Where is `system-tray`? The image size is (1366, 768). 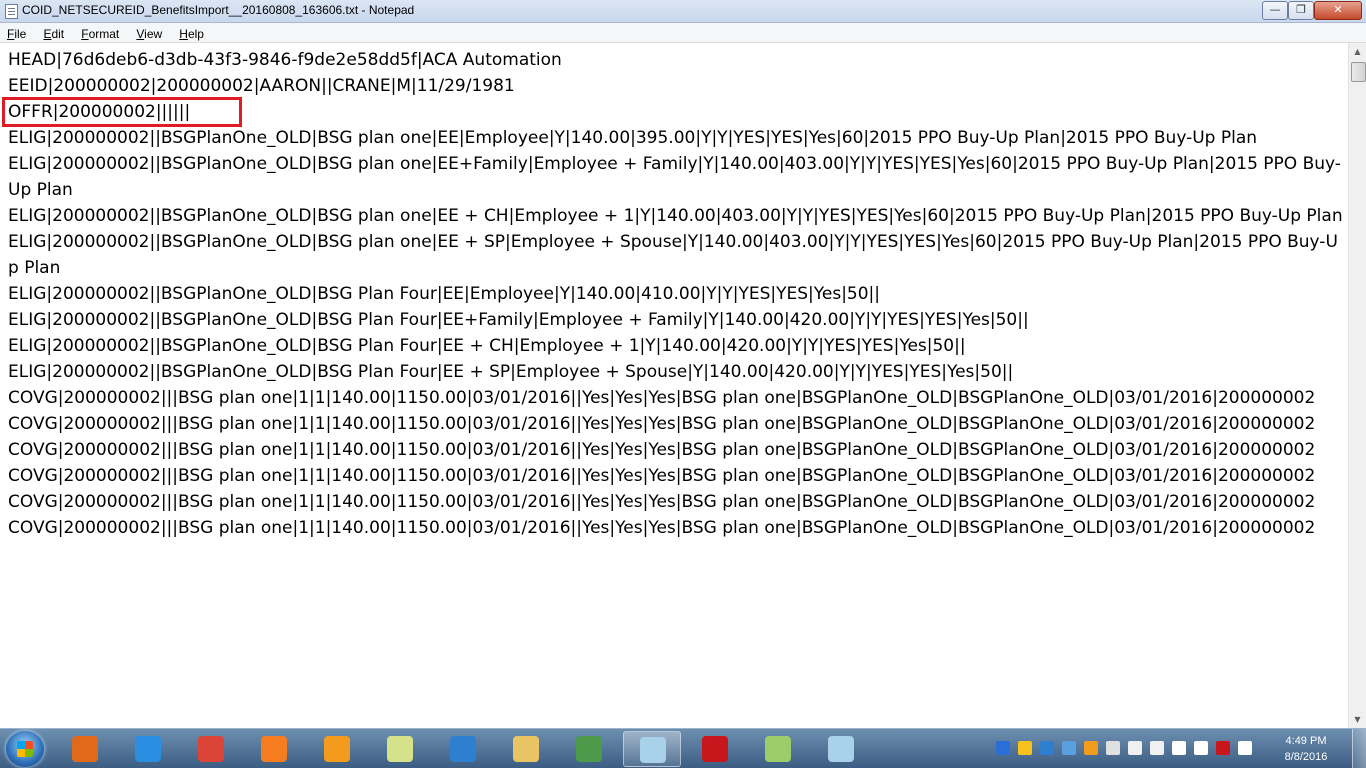 system-tray is located at coordinates (1125, 748).